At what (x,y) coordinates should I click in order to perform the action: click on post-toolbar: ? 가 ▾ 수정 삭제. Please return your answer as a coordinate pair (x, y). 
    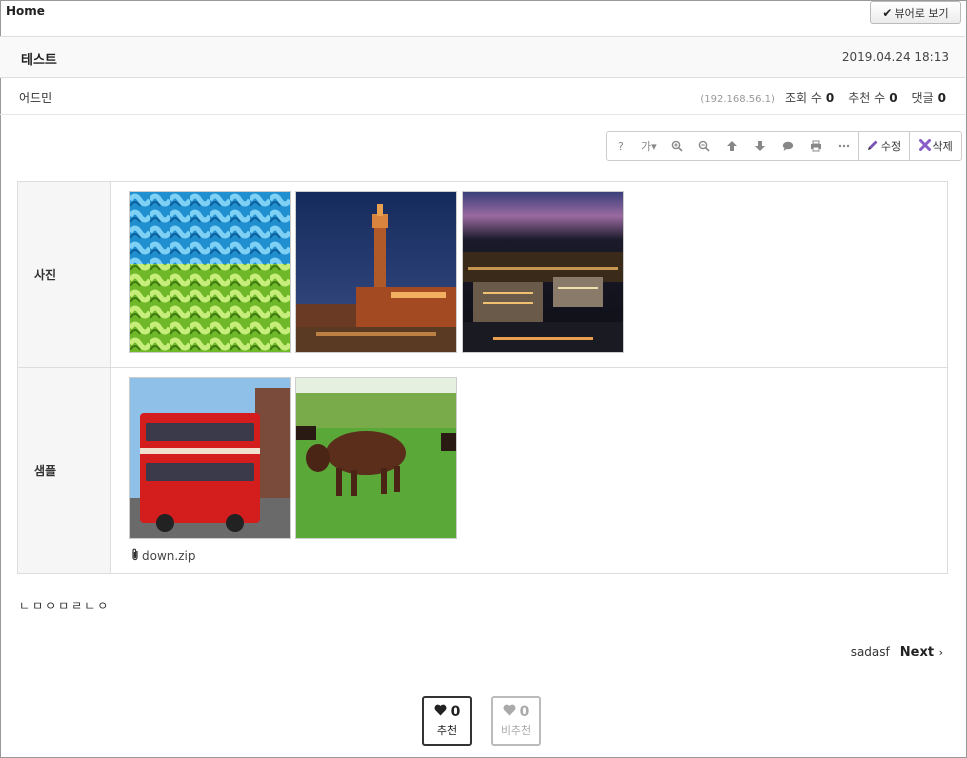
    Looking at the image, I should click on (784, 146).